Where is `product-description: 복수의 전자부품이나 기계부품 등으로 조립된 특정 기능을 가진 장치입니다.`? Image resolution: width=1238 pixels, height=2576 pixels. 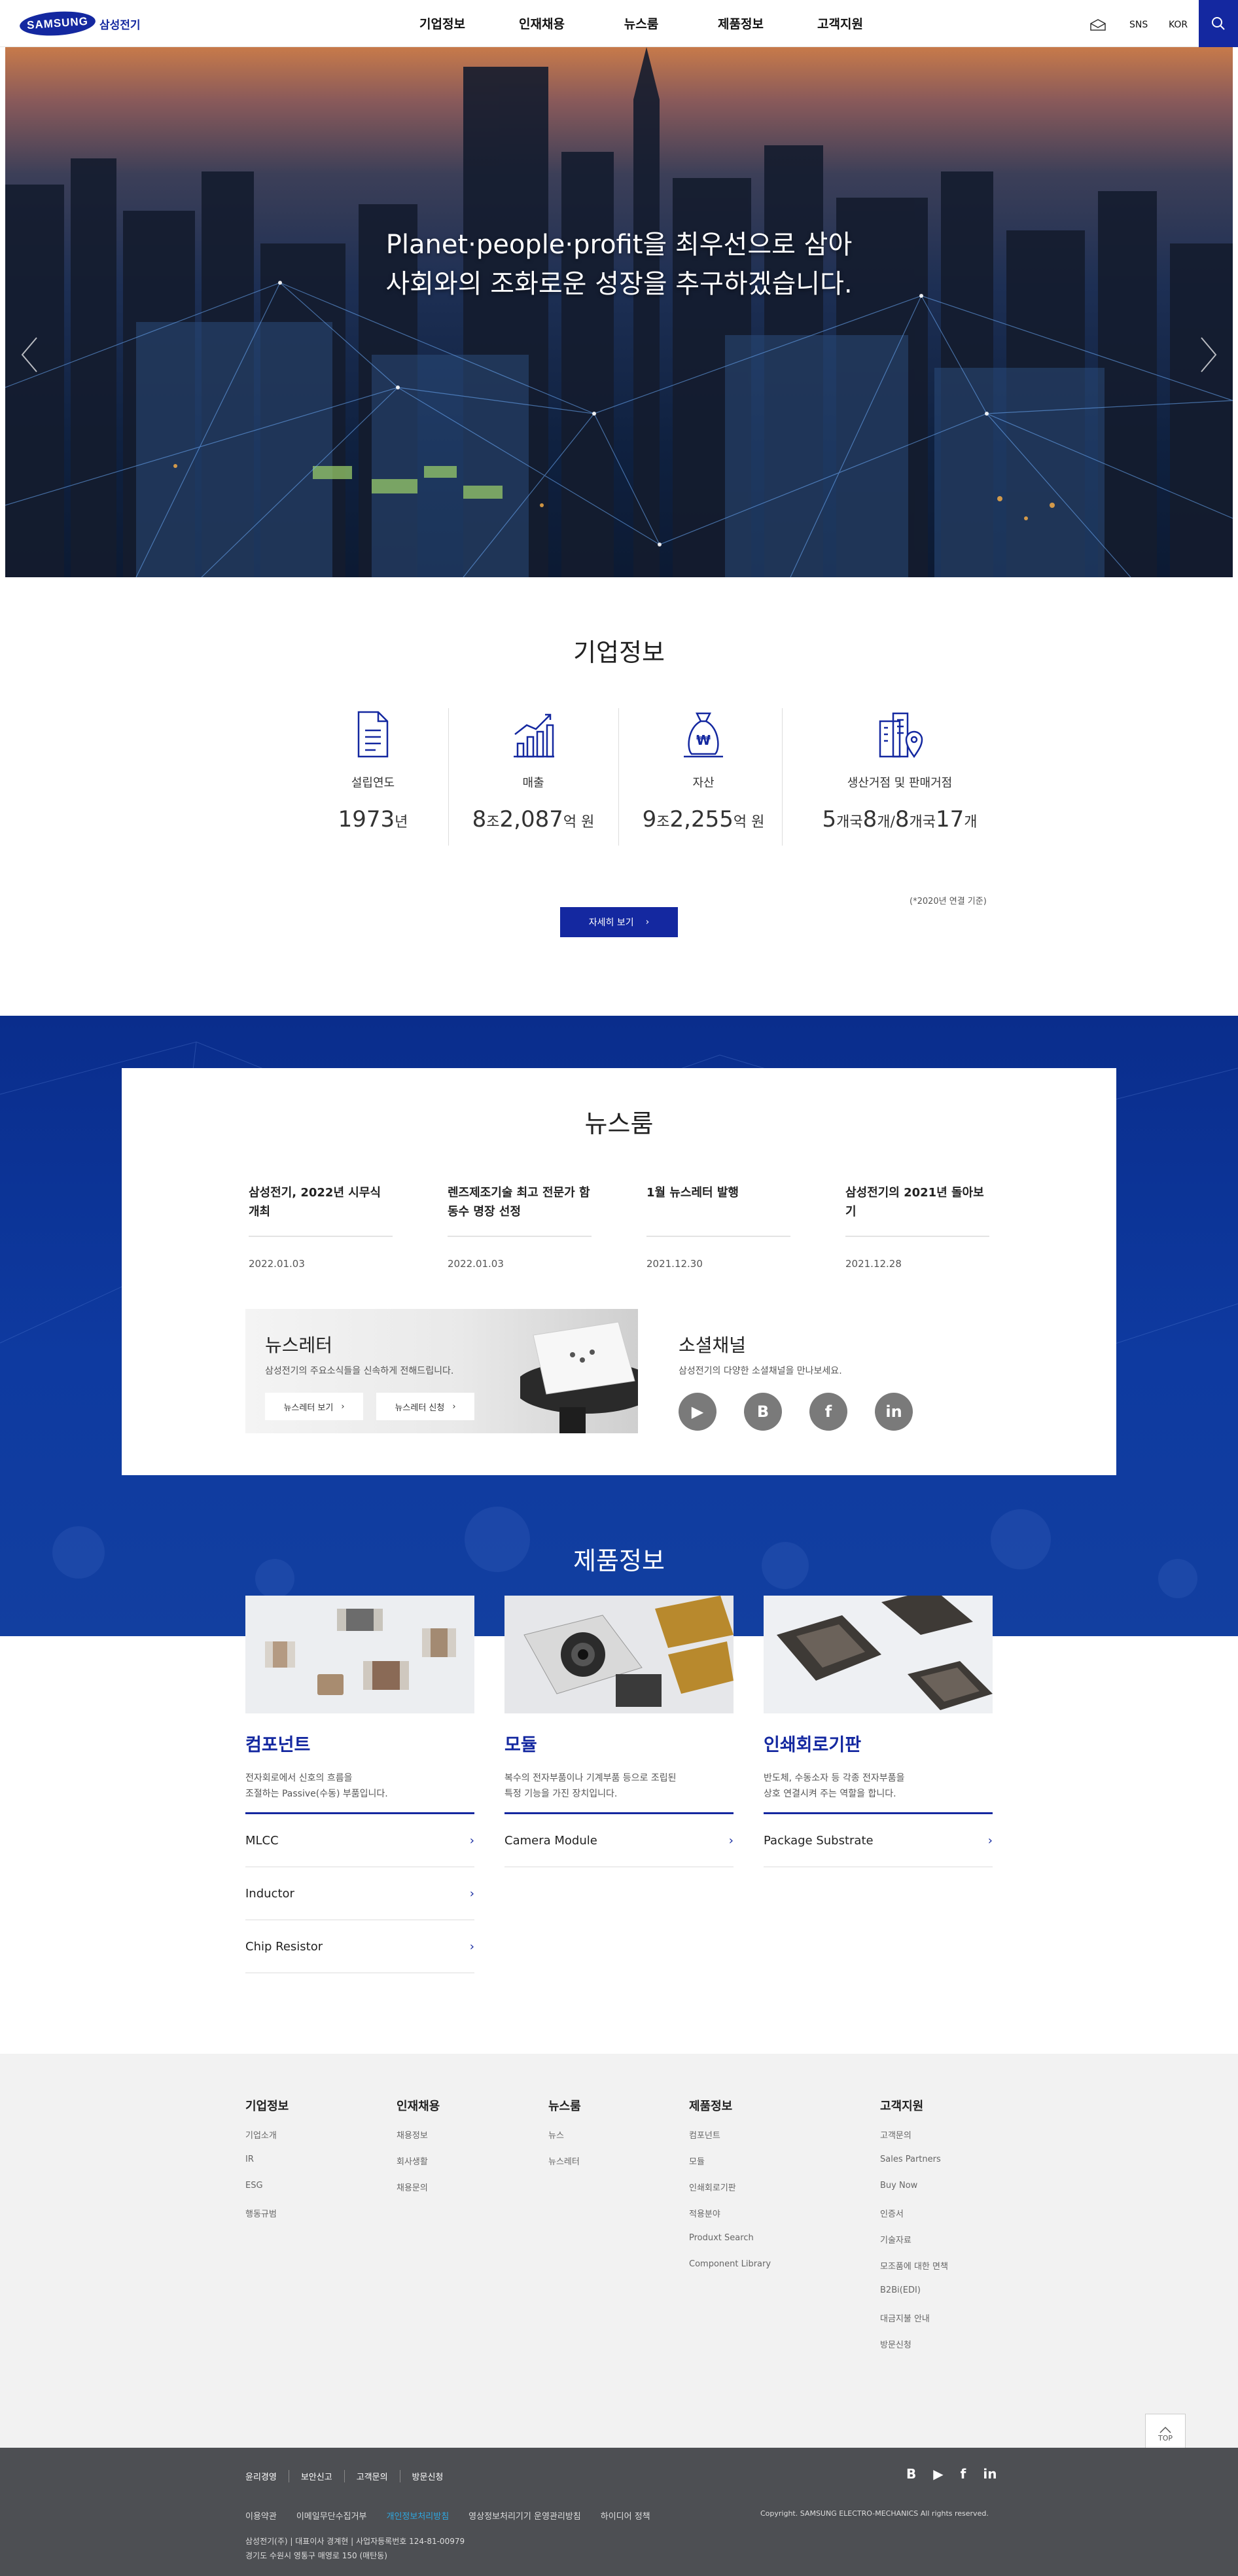 product-description: 복수의 전자부품이나 기계부품 등으로 조립된 특정 기능을 가진 장치입니다. is located at coordinates (590, 1786).